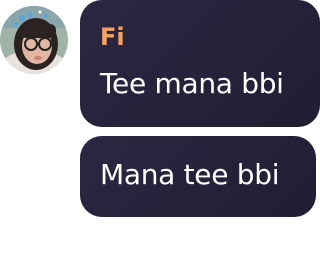  What do you see at coordinates (112, 37) in the screenshot?
I see `sender-name: Fi` at bounding box center [112, 37].